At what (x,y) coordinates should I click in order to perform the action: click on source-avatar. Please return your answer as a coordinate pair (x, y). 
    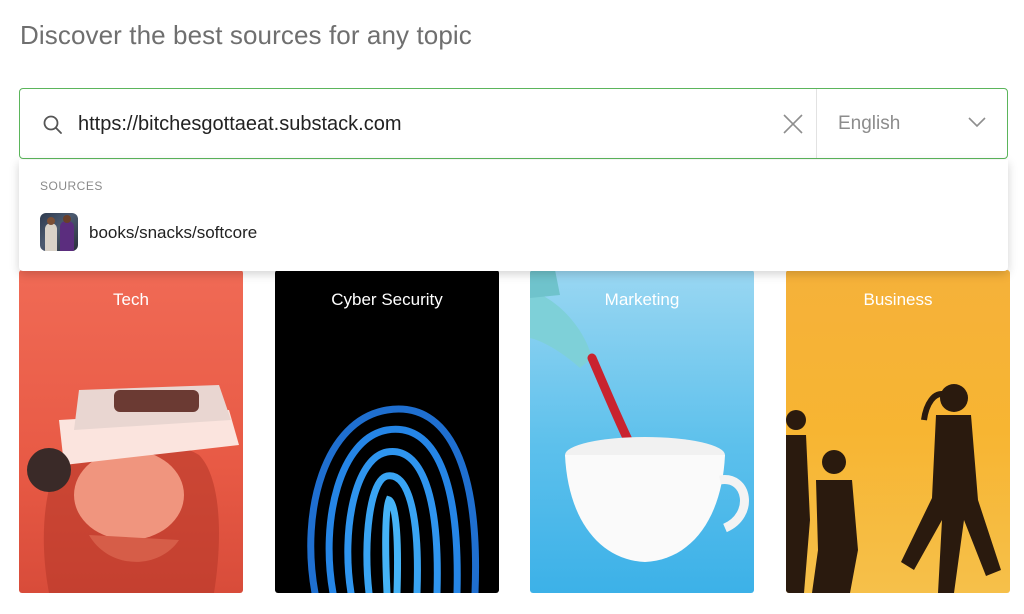
    Looking at the image, I should click on (59, 232).